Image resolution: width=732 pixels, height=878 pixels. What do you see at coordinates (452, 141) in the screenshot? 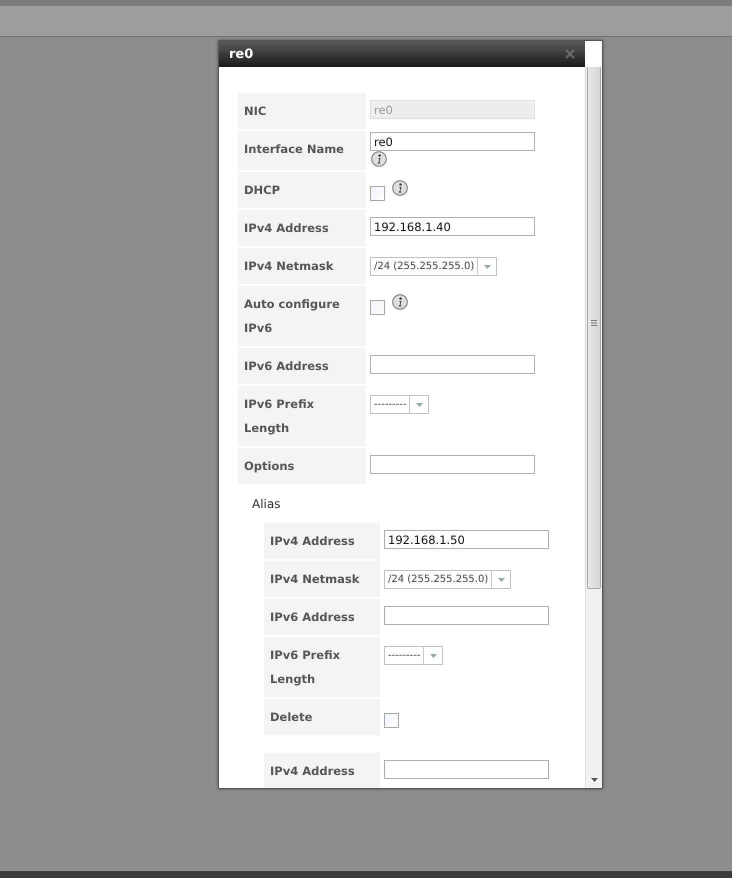
I see `text-field: re0` at bounding box center [452, 141].